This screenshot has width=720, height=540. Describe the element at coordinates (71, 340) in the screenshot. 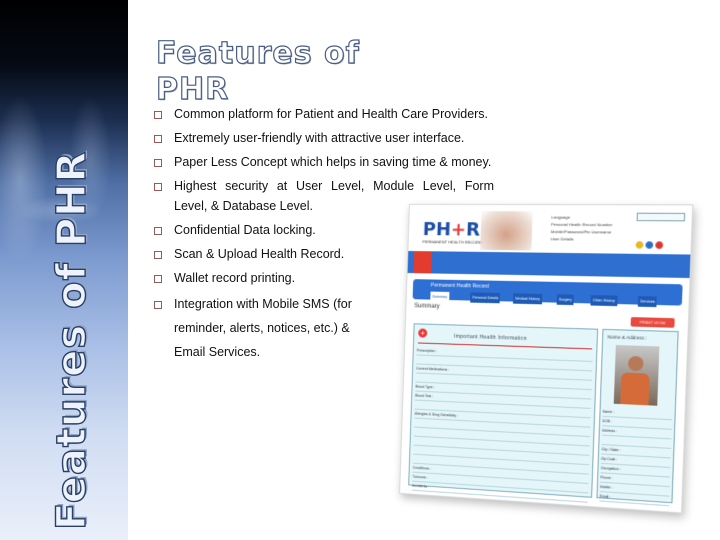

I see `side-title: Features of PHR` at that location.